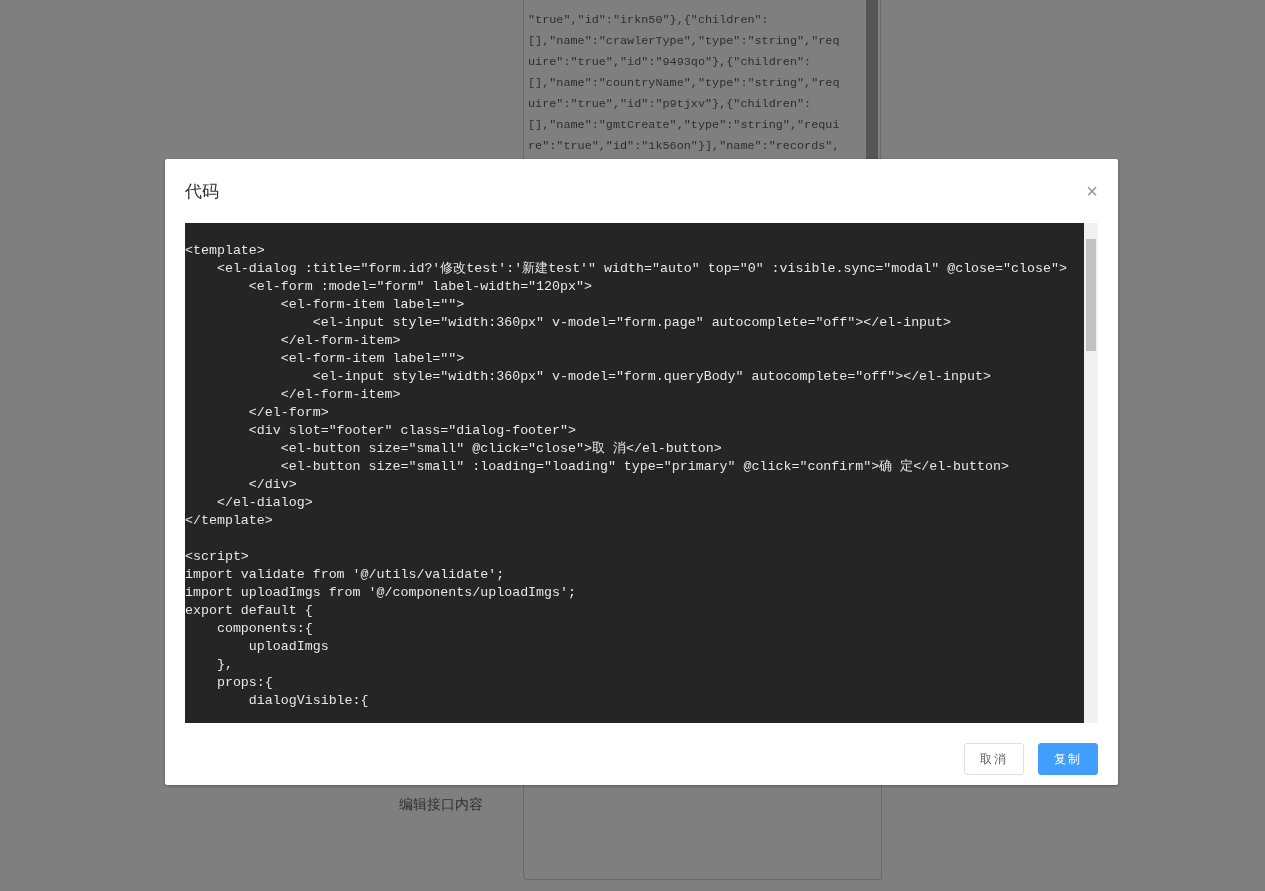 Image resolution: width=1265 pixels, height=891 pixels. Describe the element at coordinates (670, 104) in the screenshot. I see `json-text-line: uire":"true","id":"p9tjxv"},{"children":` at that location.